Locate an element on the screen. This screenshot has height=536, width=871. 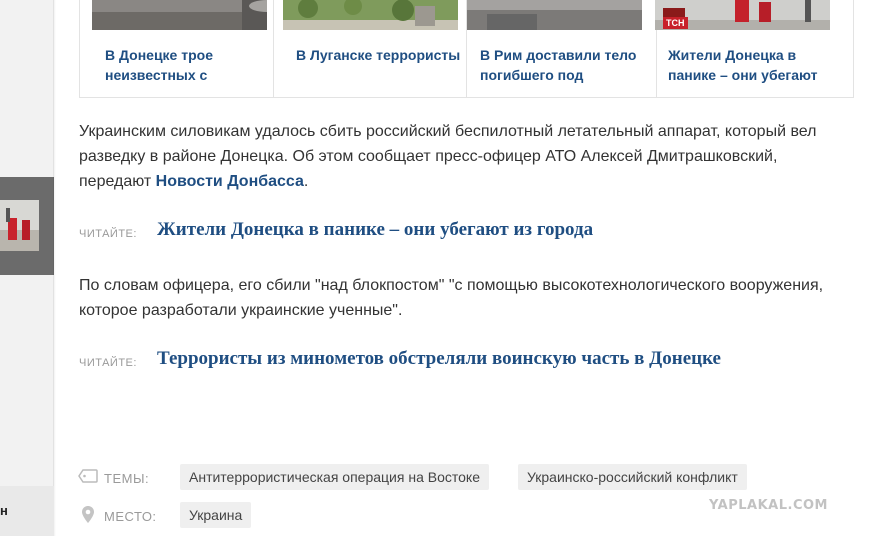
related-item: В Луганске террористы is located at coordinates (367, 49).